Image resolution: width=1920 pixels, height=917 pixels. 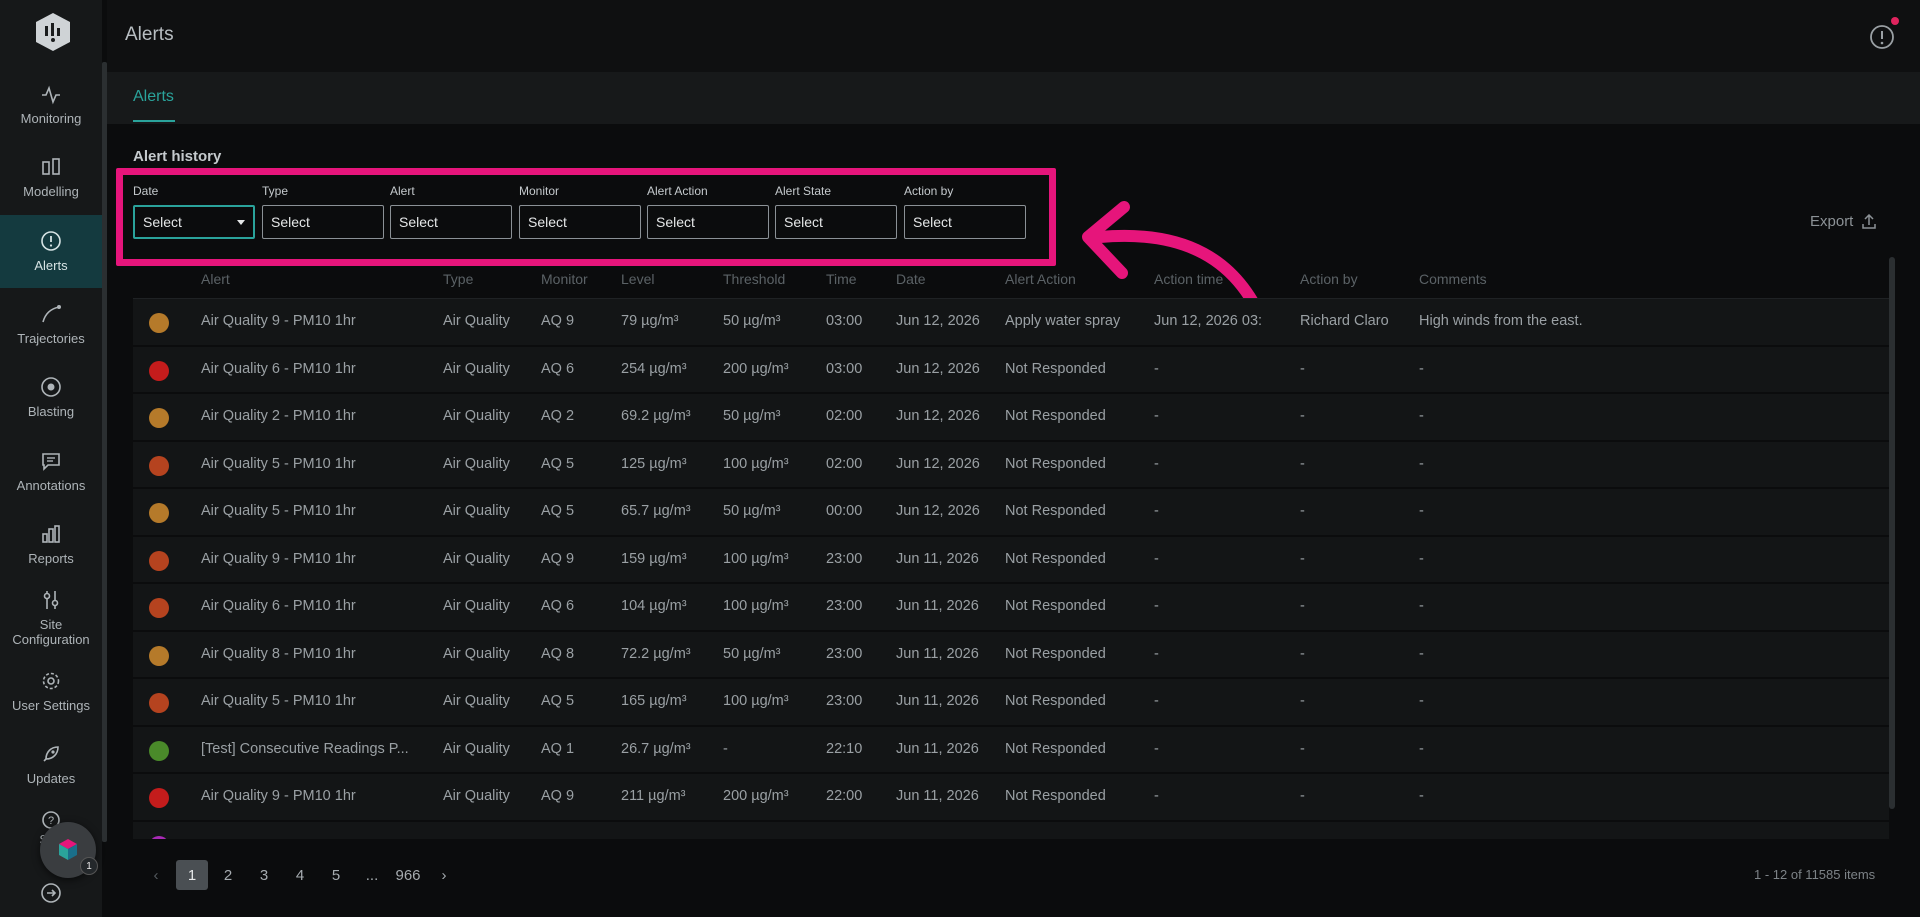 What do you see at coordinates (300, 875) in the screenshot?
I see `page-button: 4` at bounding box center [300, 875].